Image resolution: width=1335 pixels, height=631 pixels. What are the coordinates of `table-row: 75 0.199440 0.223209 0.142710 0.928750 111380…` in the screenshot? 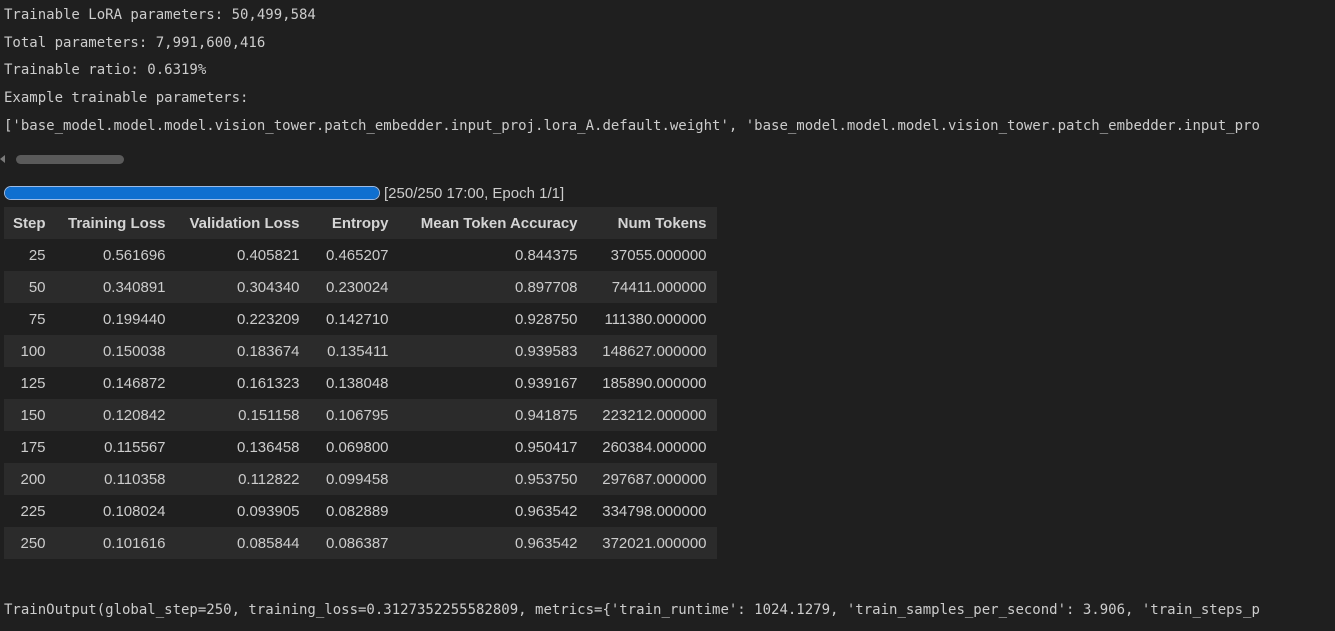 It's located at (360, 319).